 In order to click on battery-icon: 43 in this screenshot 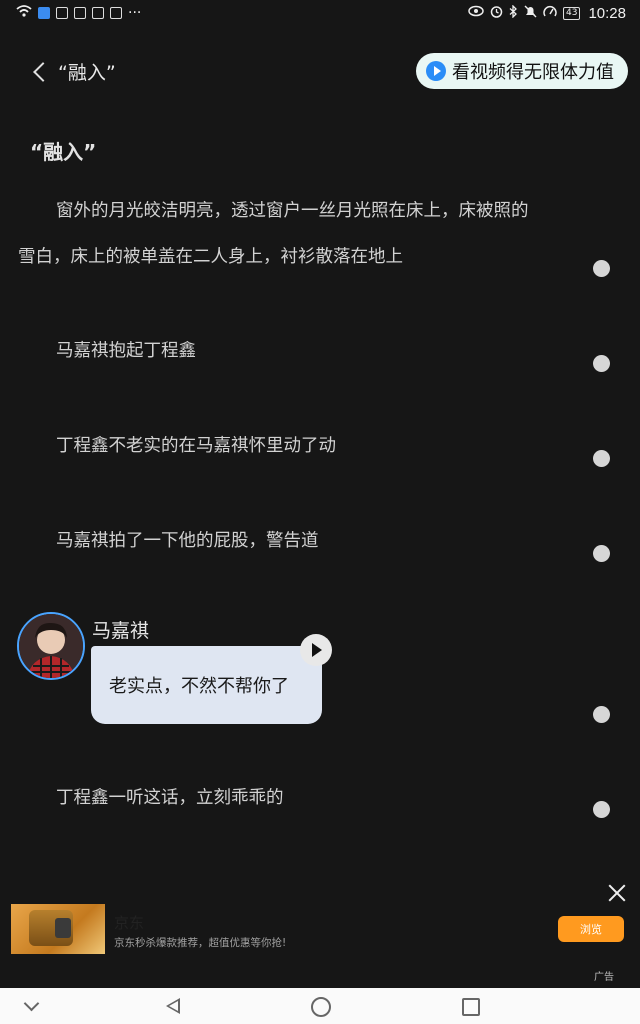, I will do `click(572, 13)`.